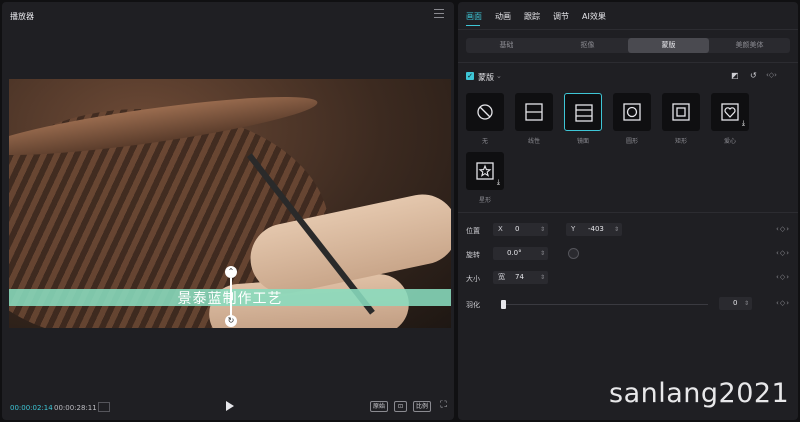 This screenshot has width=800, height=422. Describe the element at coordinates (231, 272) in the screenshot. I see `expand-handle-icon: ⌃` at that location.